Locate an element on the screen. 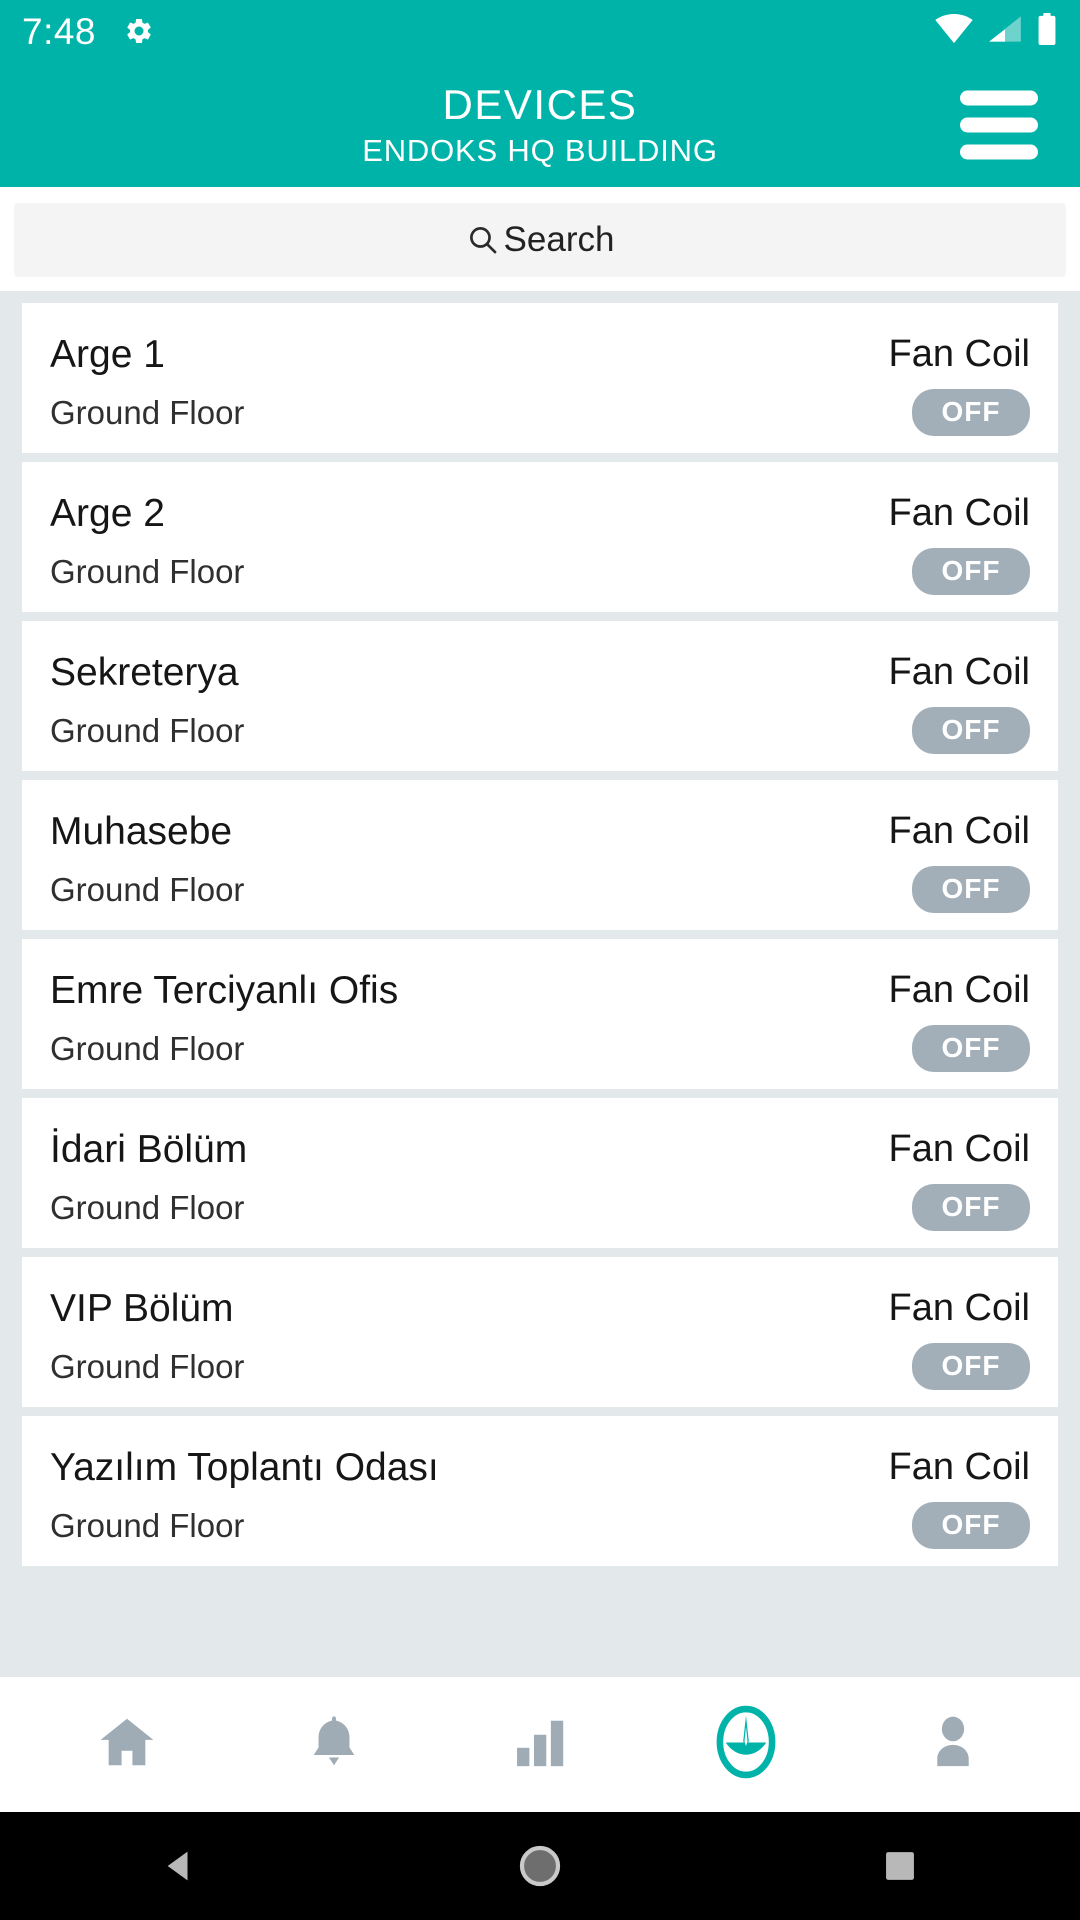 The width and height of the screenshot is (1080, 1920). device-card-top: Arge 2 Fan Coil is located at coordinates (540, 513).